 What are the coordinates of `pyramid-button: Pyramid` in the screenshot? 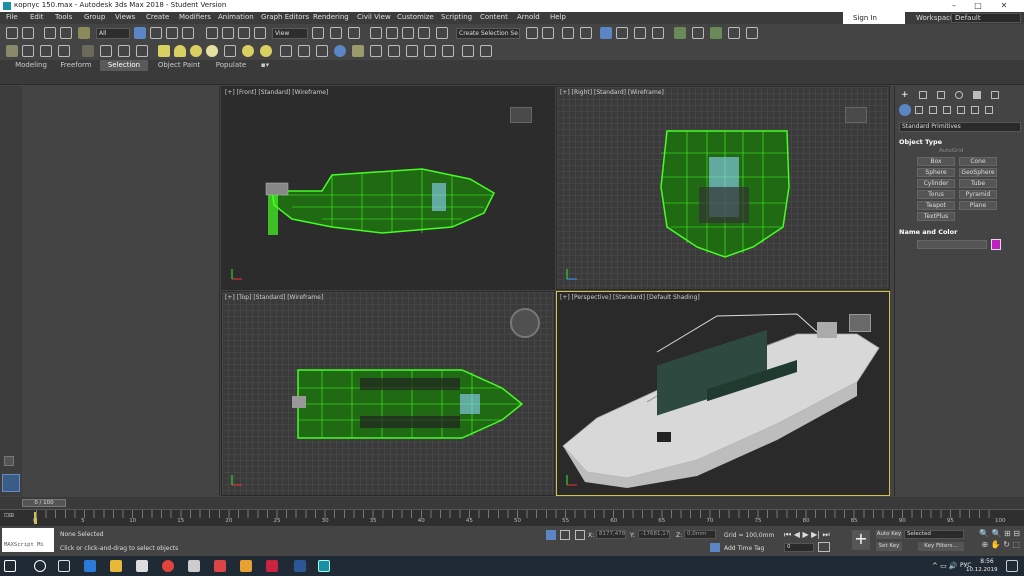 It's located at (978, 194).